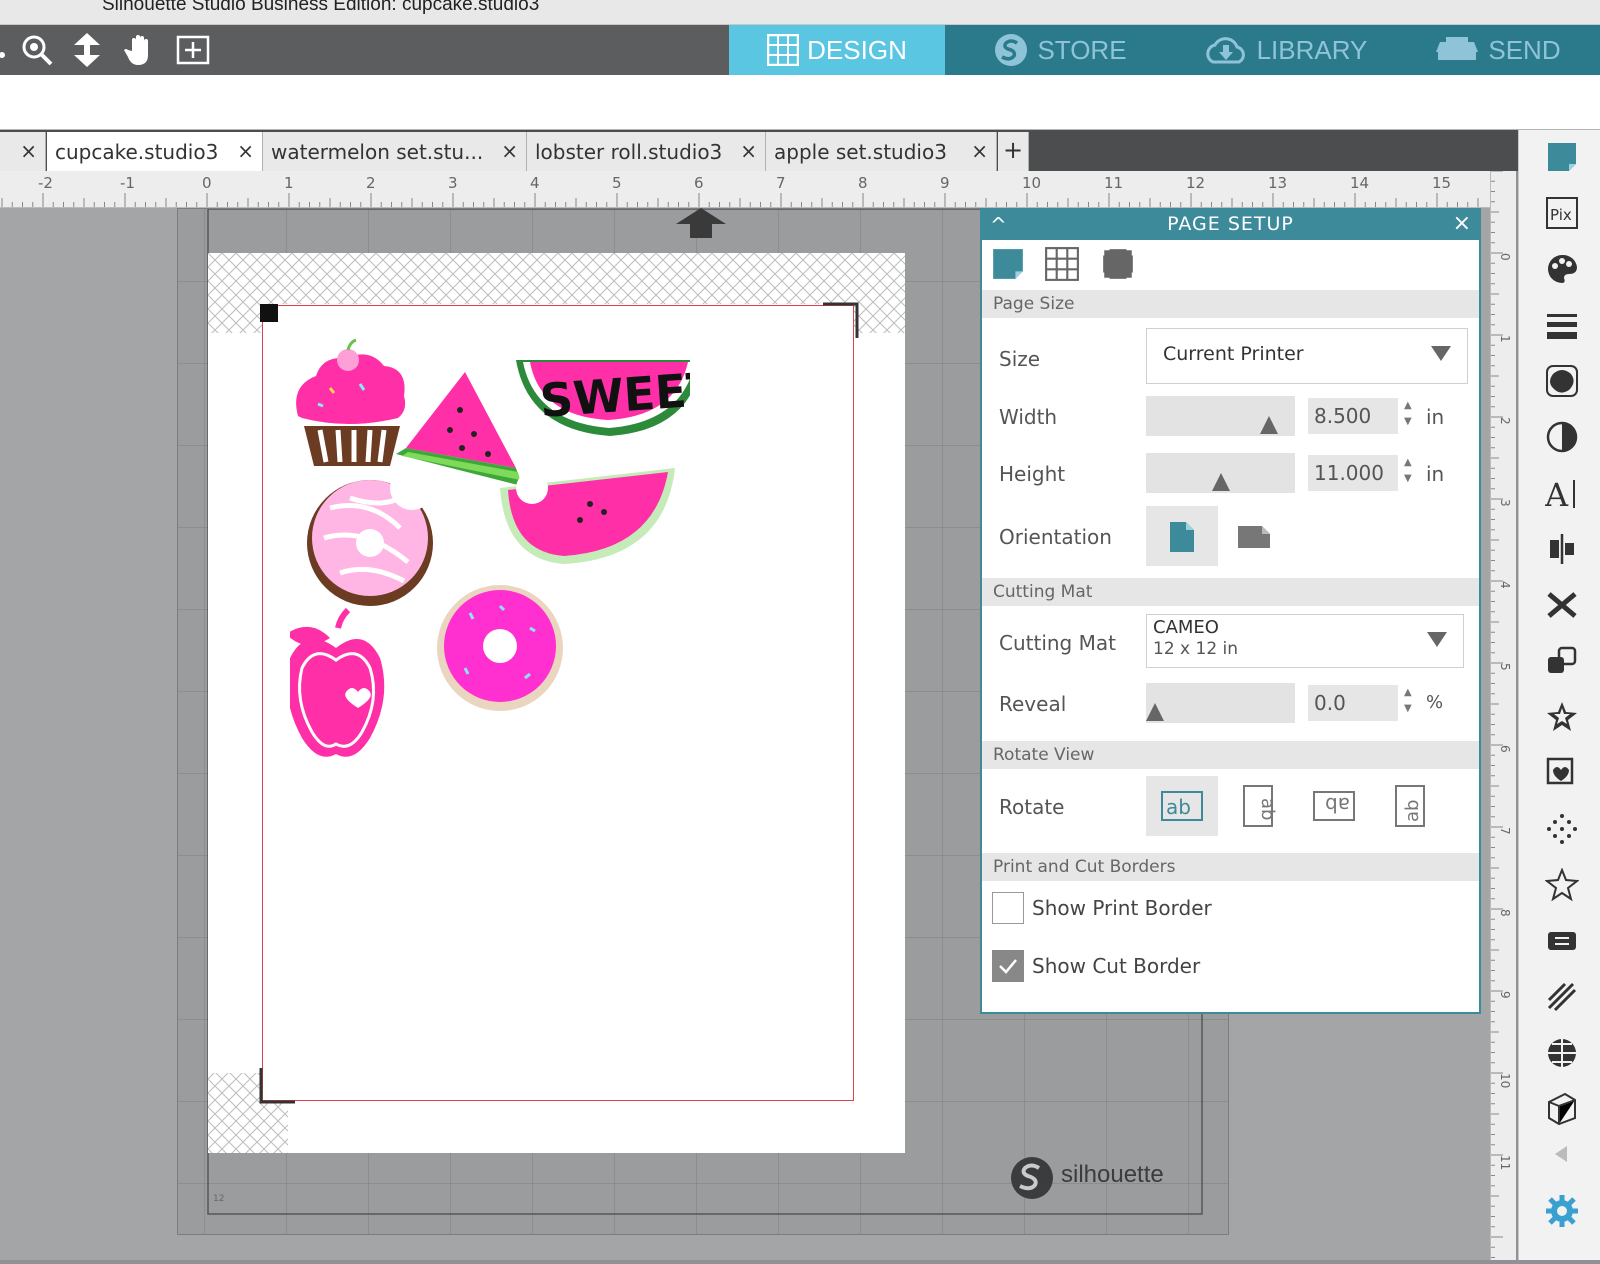 Image resolution: width=1600 pixels, height=1264 pixels. I want to click on registration-marks-subtab-icon, so click(1118, 264).